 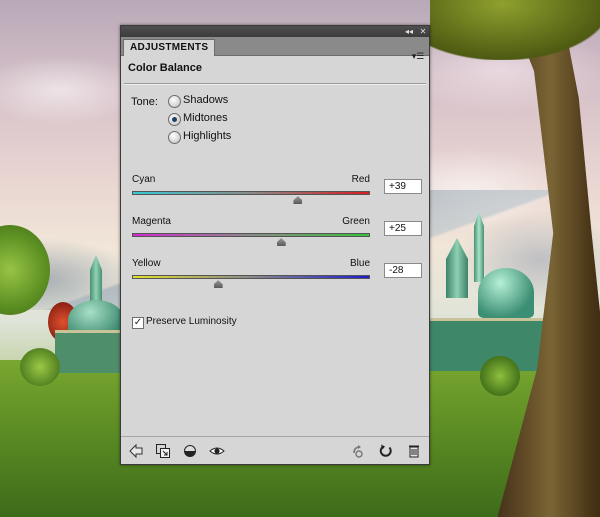 I want to click on tree-foliage, so click(x=515, y=30).